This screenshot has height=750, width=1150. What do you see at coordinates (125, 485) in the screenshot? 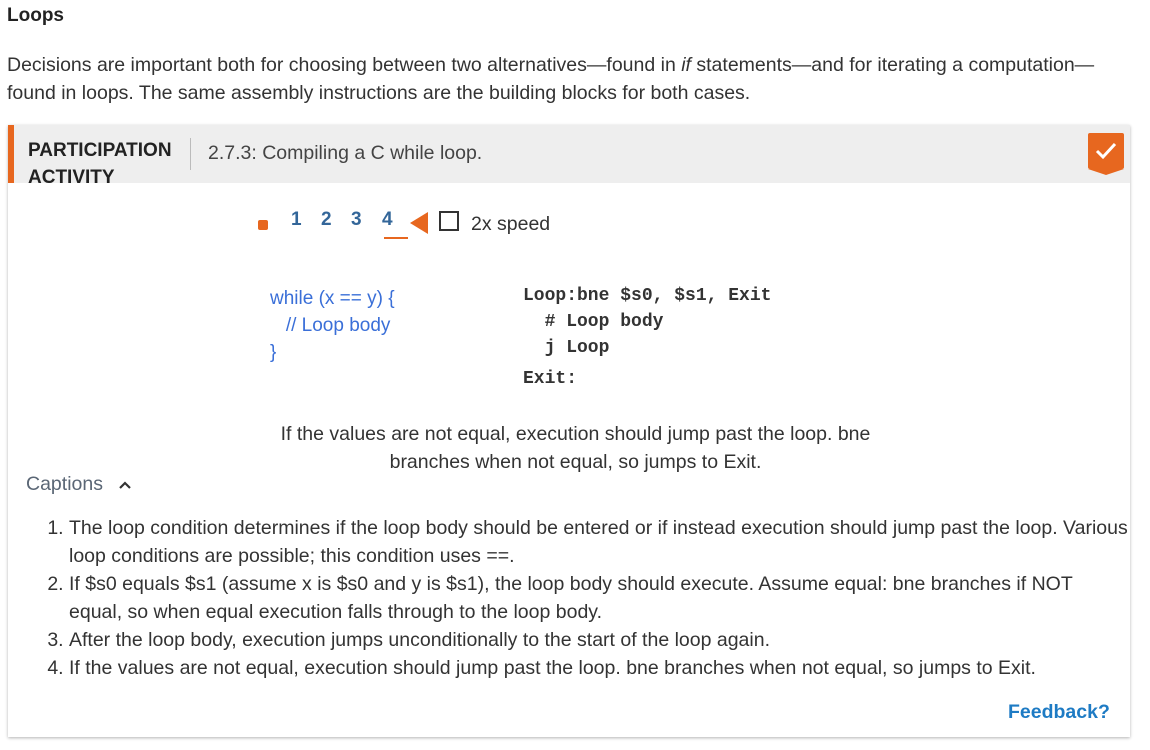
I see `chevron-up-icon` at bounding box center [125, 485].